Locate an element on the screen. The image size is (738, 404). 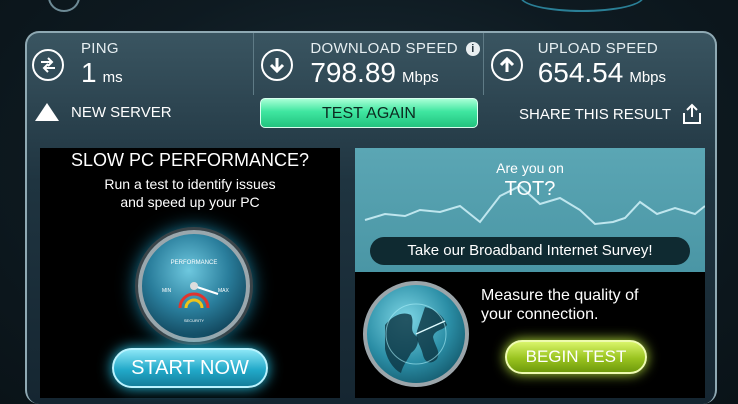
ping-value: 1 ms is located at coordinates (102, 72).